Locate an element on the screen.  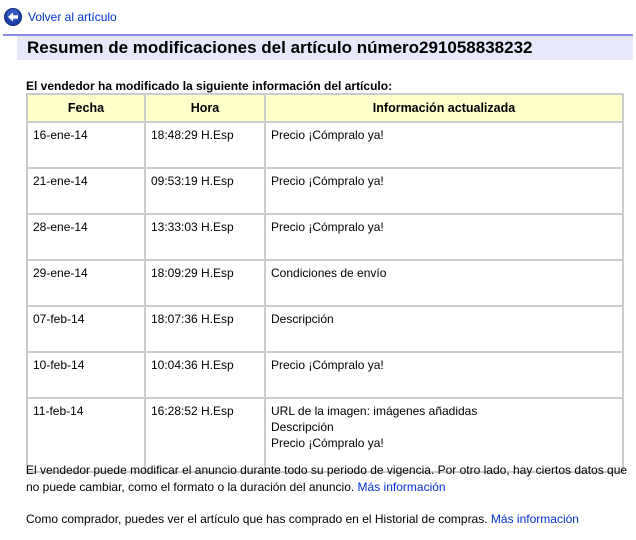
cell-fecha: 16-ene-14 is located at coordinates (86, 145).